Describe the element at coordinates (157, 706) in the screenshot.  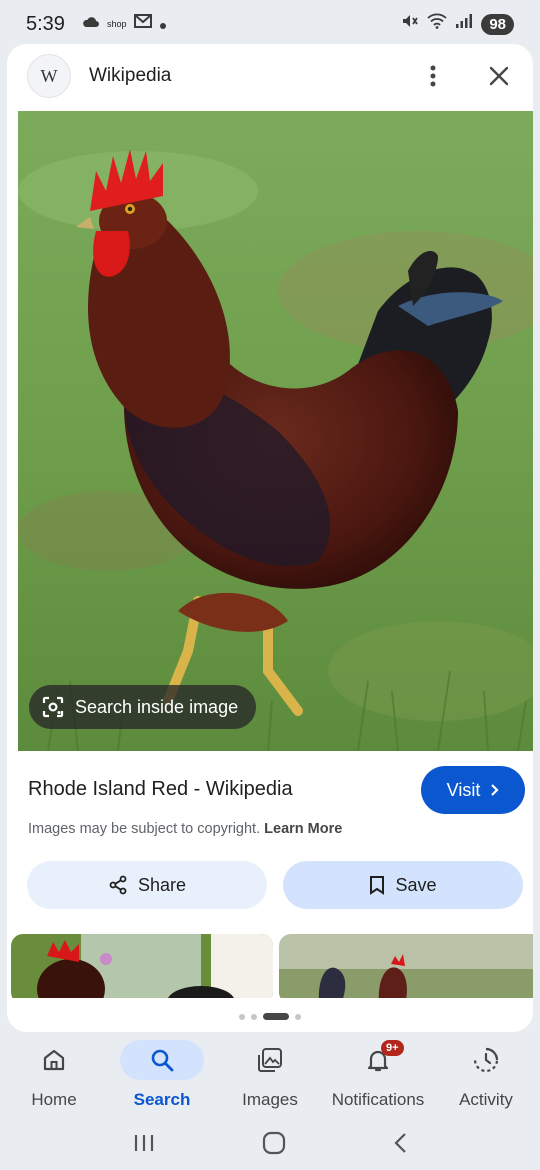
I see `search-inside-label: Search inside image` at that location.